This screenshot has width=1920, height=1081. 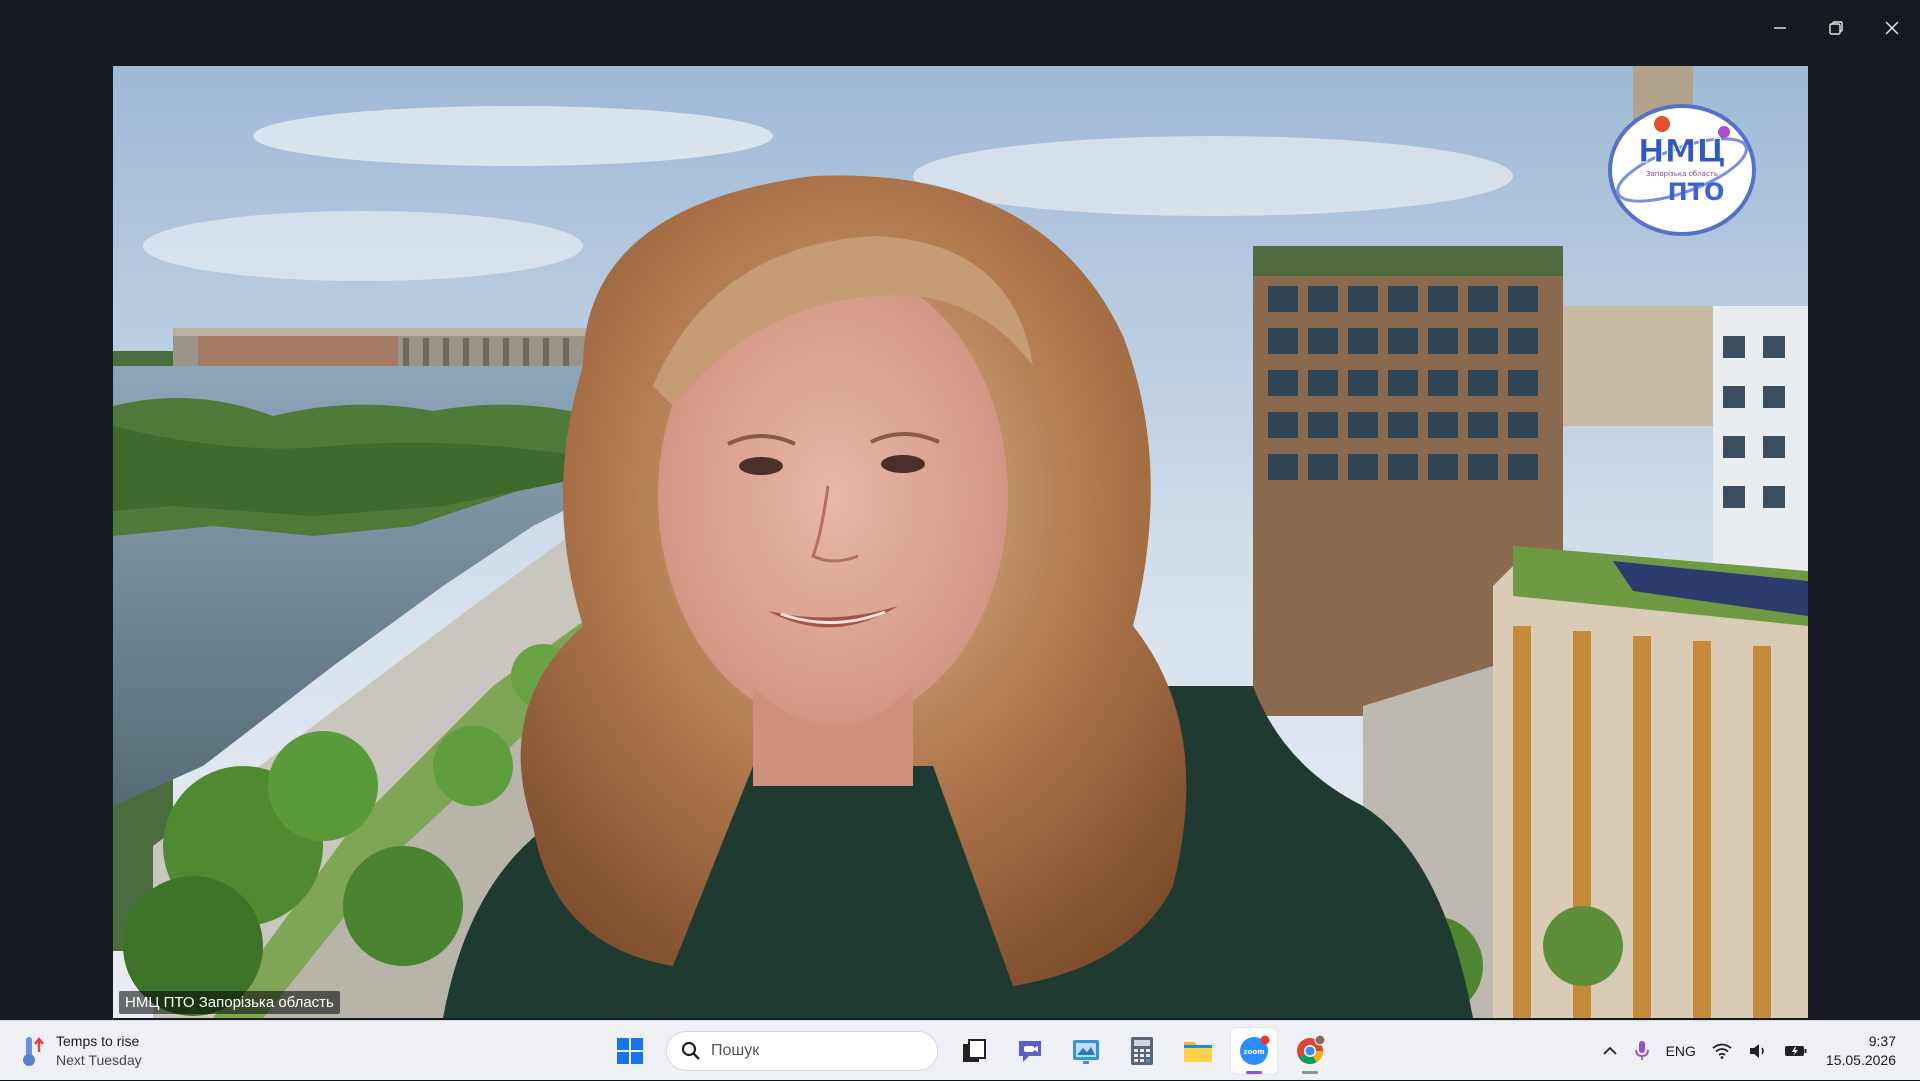 I want to click on volume-button, so click(x=1758, y=1051).